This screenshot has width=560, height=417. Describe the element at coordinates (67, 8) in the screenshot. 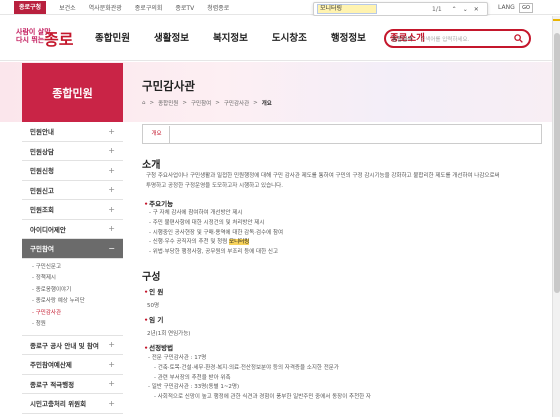

I see `utility-link-health: 보건소` at that location.